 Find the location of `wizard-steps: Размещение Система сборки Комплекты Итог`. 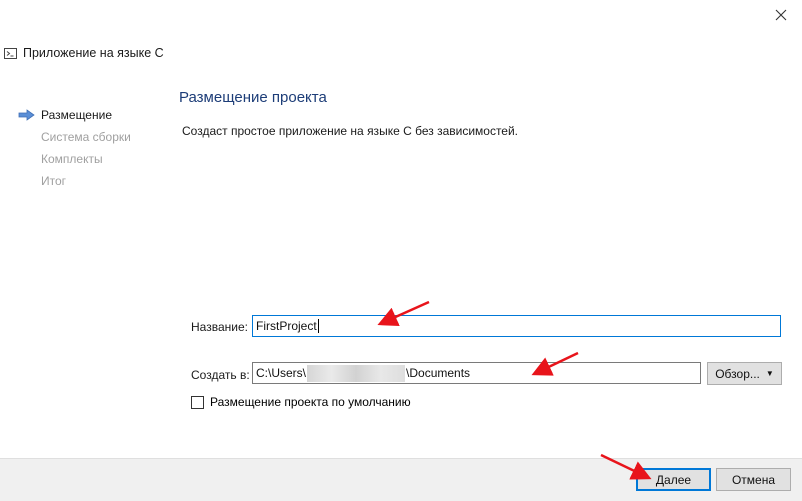

wizard-steps: Размещение Система сборки Комплекты Итог is located at coordinates (74, 148).